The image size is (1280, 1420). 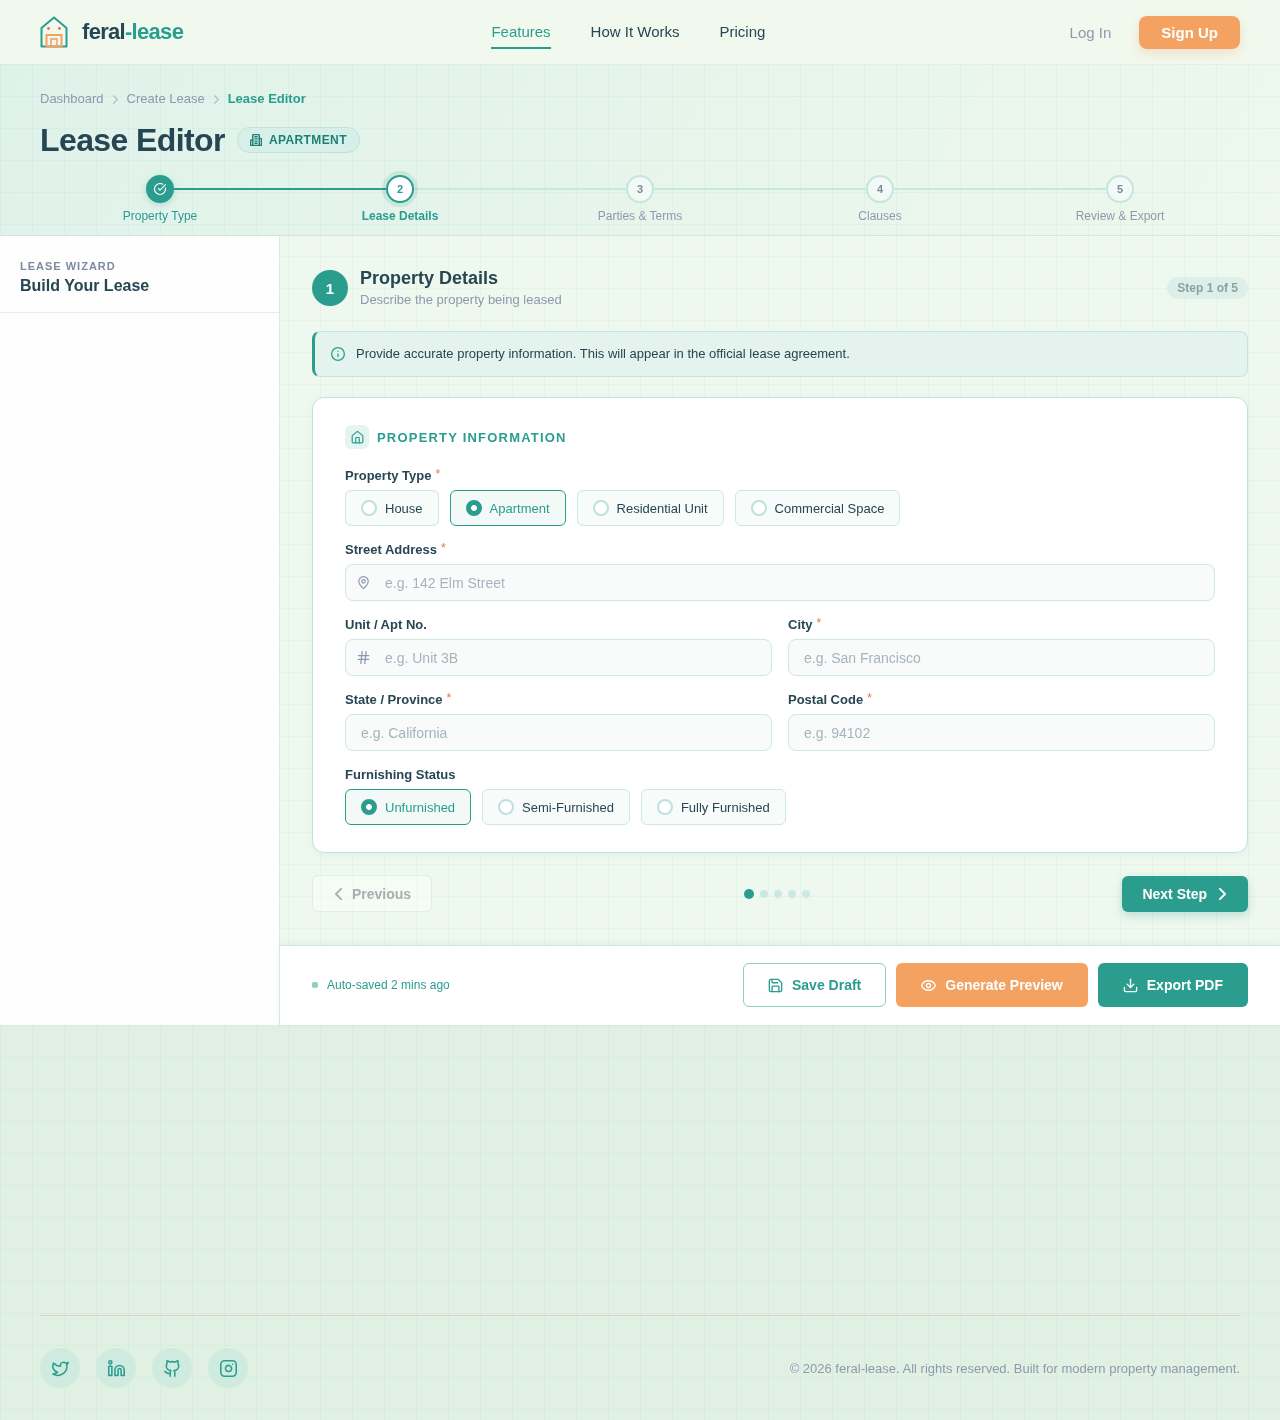 I want to click on step-marker: 5, so click(x=1120, y=189).